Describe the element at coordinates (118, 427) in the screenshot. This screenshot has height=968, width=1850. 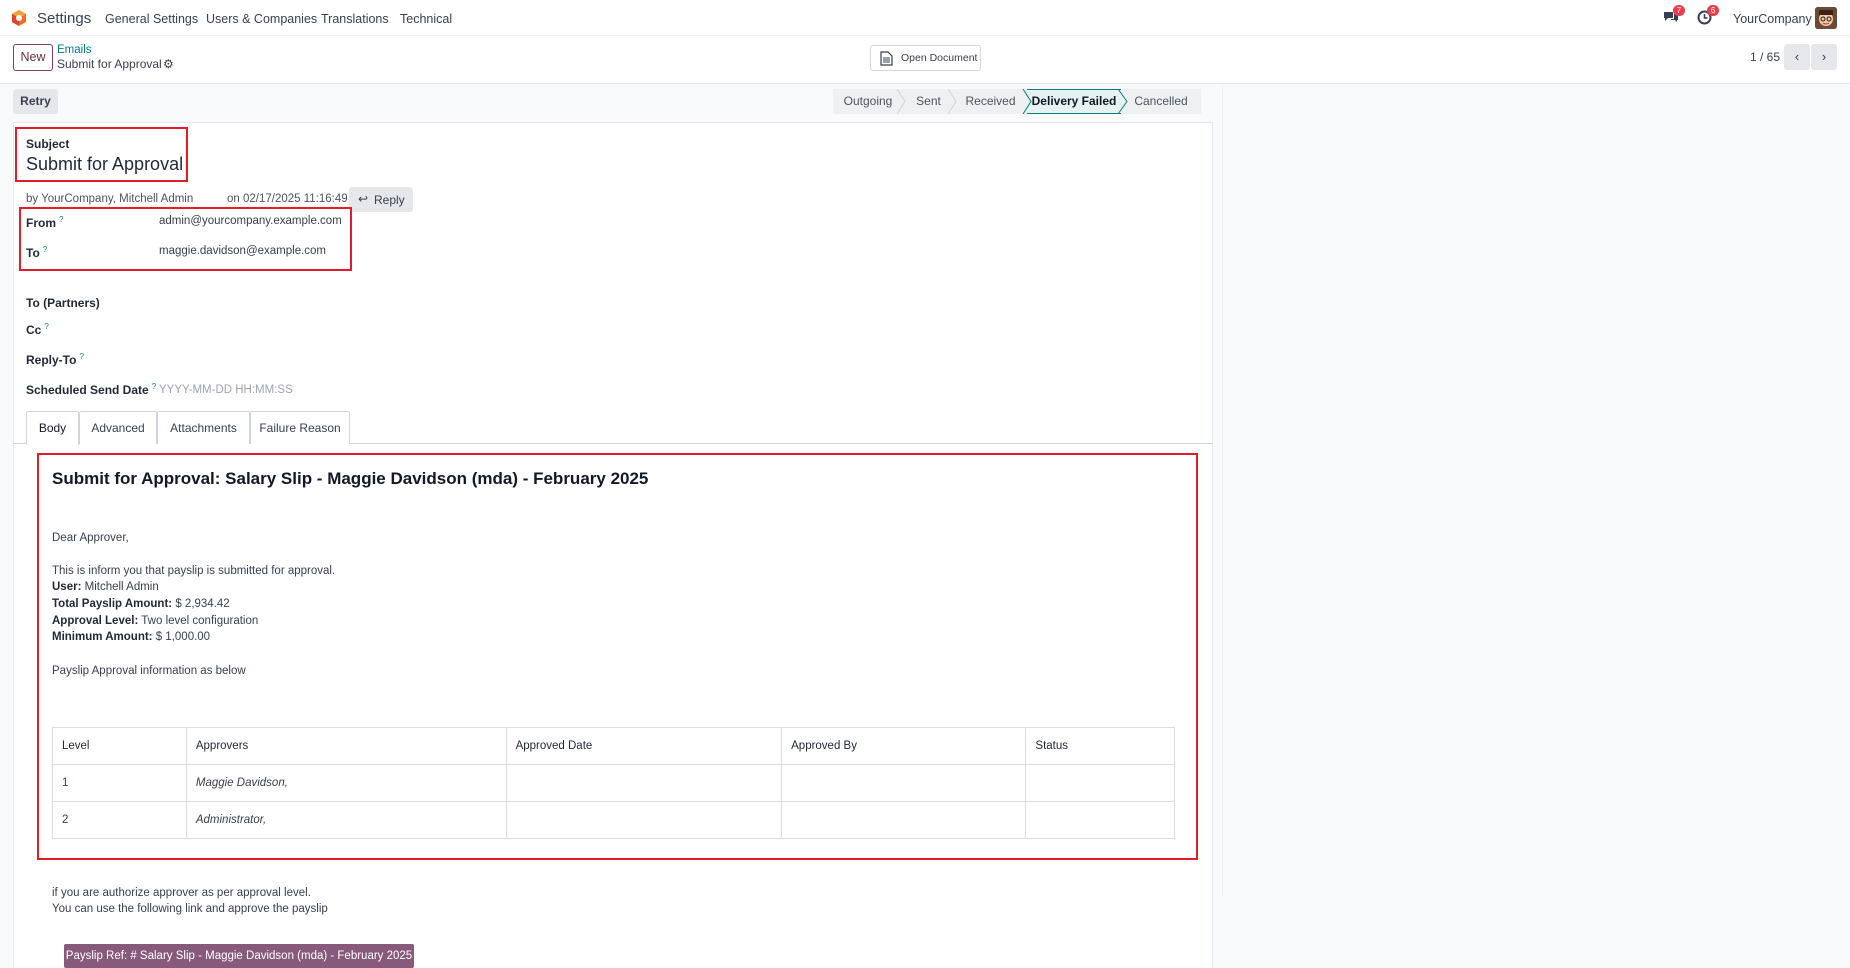
I see `tab-advanced: Advanced` at that location.